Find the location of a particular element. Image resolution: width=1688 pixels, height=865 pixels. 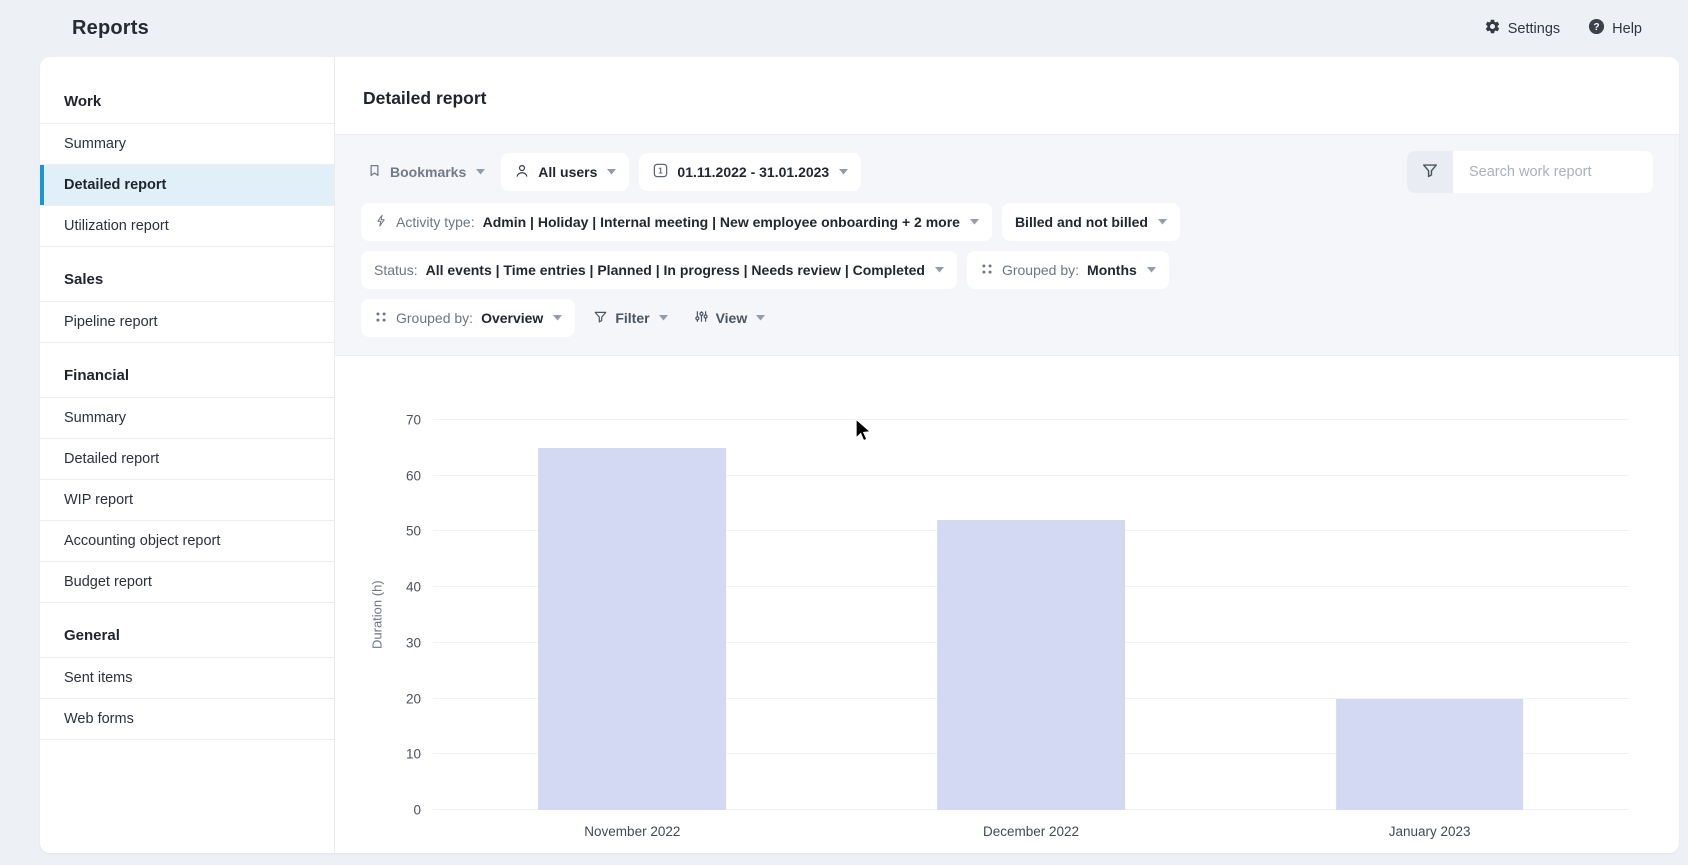

y-axis-title: Duration (h) is located at coordinates (377, 615).